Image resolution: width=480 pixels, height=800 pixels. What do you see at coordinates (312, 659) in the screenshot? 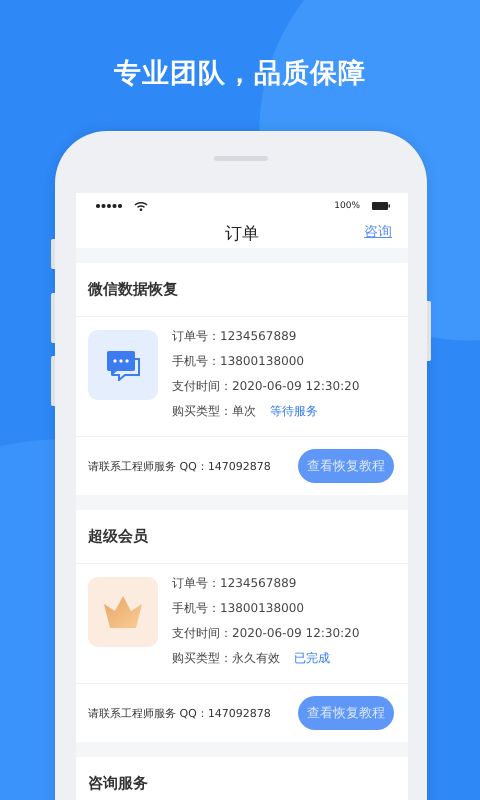
I see `order-status: 已完成` at bounding box center [312, 659].